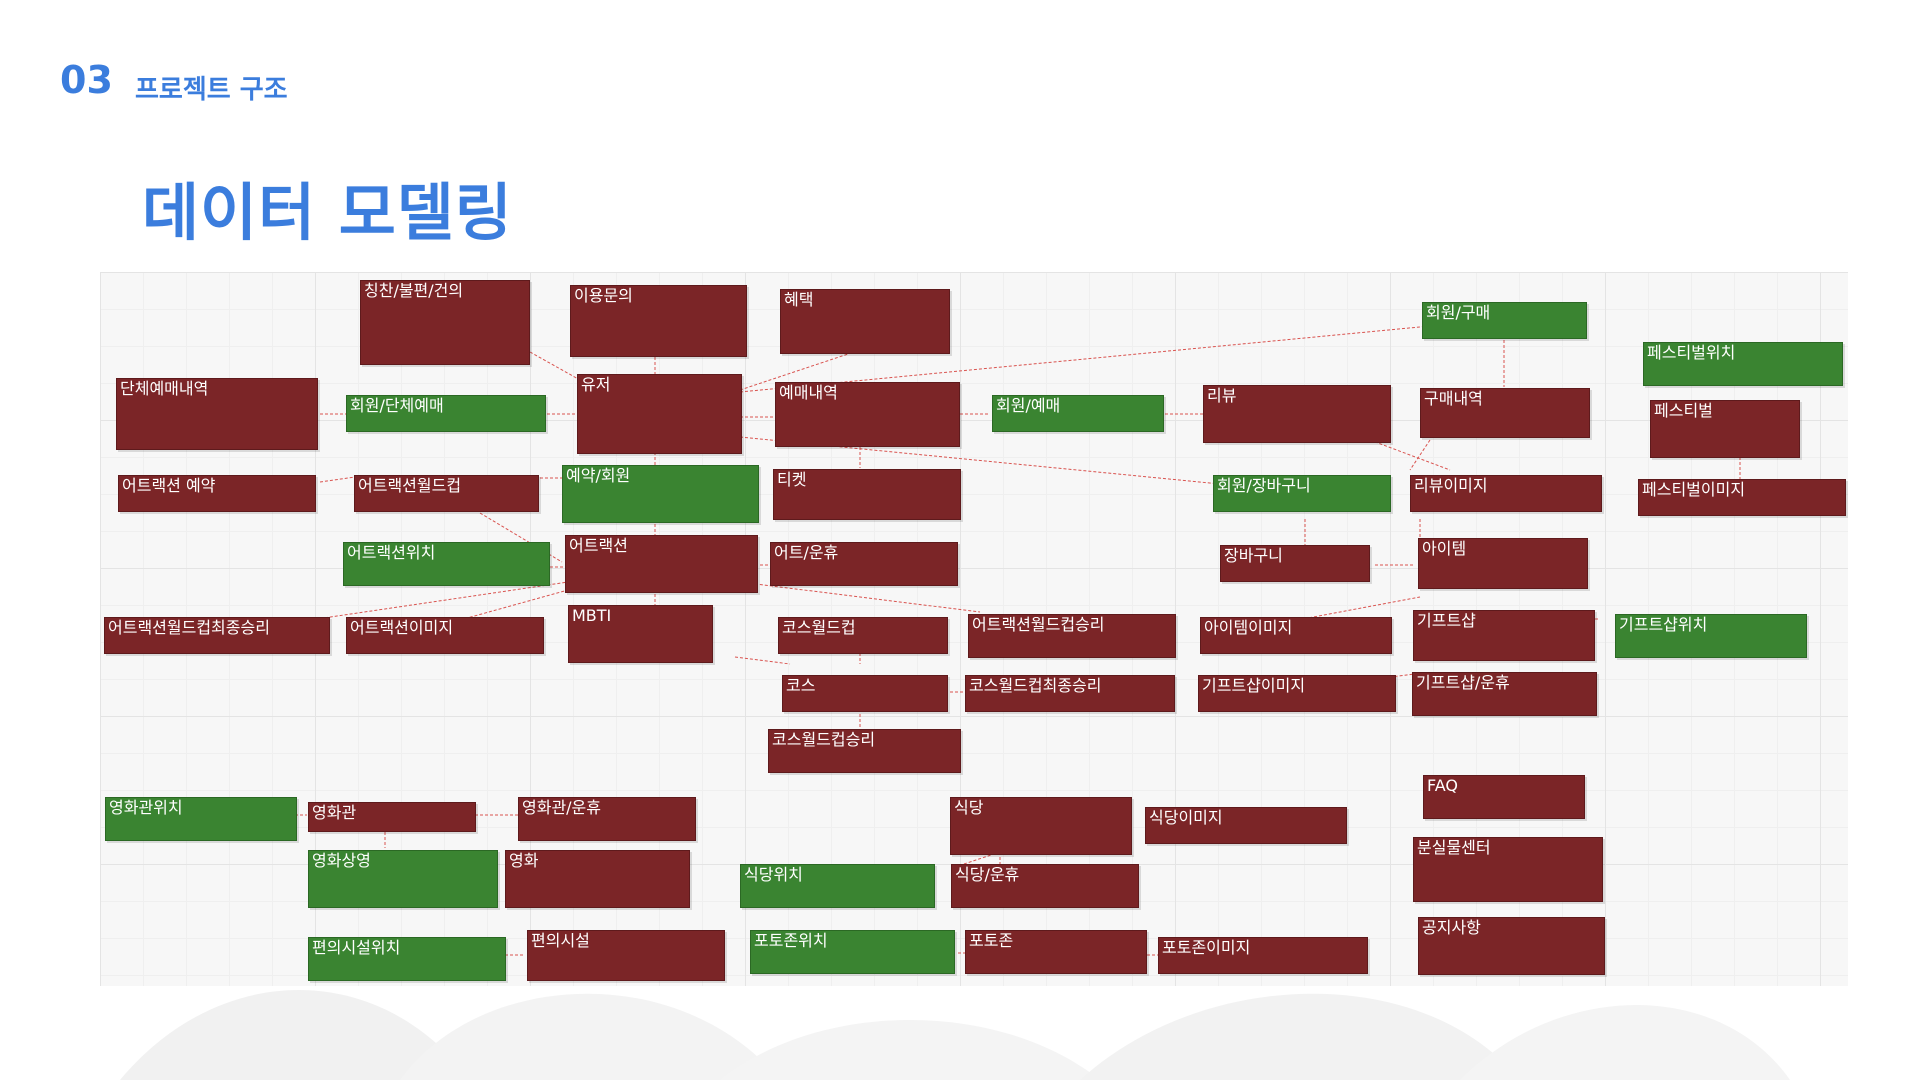  Describe the element at coordinates (446, 564) in the screenshot. I see `entity-attraction-location: 어트랙션위치` at that location.